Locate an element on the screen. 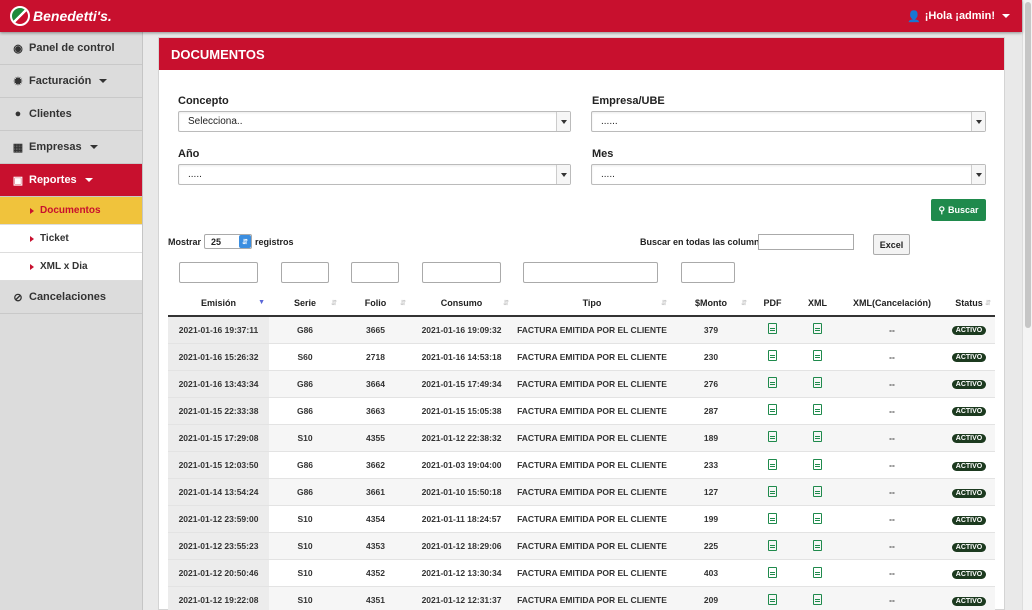 The width and height of the screenshot is (1032, 610). sidebar-subitem-xml-dia: XML x Dia is located at coordinates (71, 267).